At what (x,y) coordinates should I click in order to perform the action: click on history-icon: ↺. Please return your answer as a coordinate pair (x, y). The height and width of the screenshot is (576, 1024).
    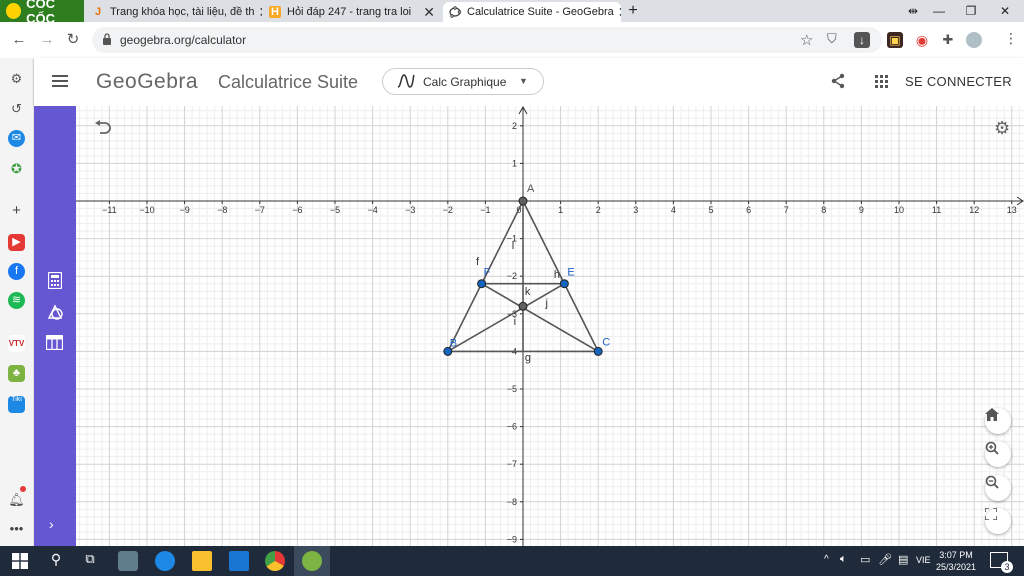
    Looking at the image, I should click on (16, 108).